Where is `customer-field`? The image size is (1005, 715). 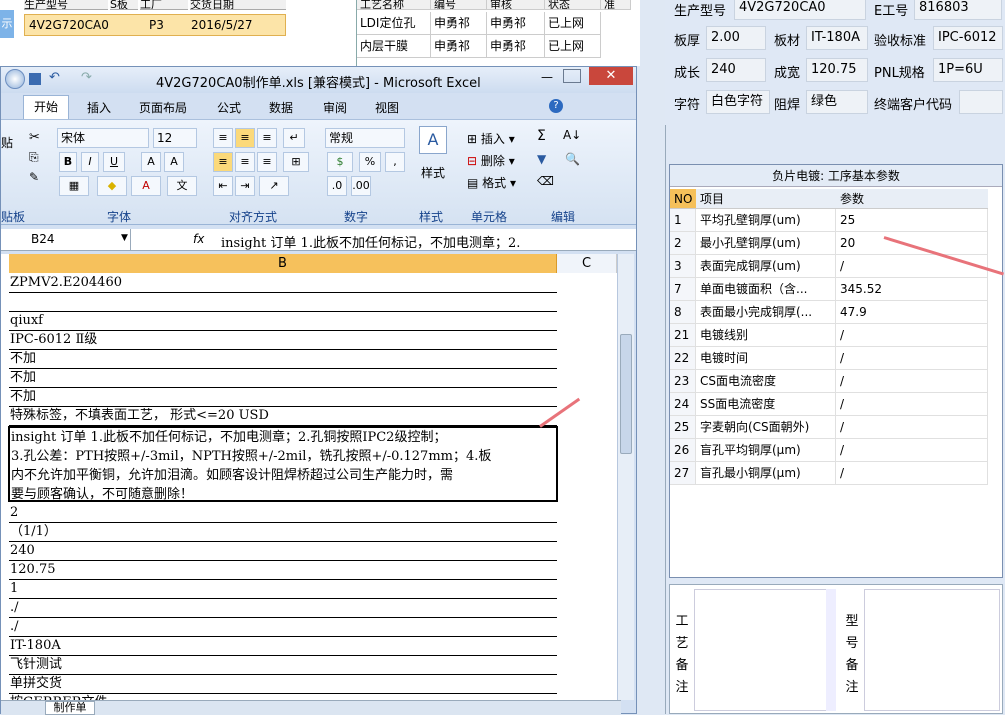 customer-field is located at coordinates (981, 102).